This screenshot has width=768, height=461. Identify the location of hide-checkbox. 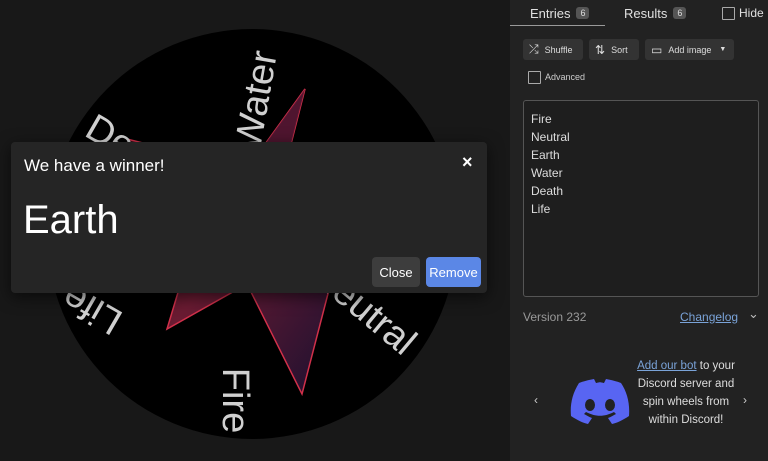
(728, 13).